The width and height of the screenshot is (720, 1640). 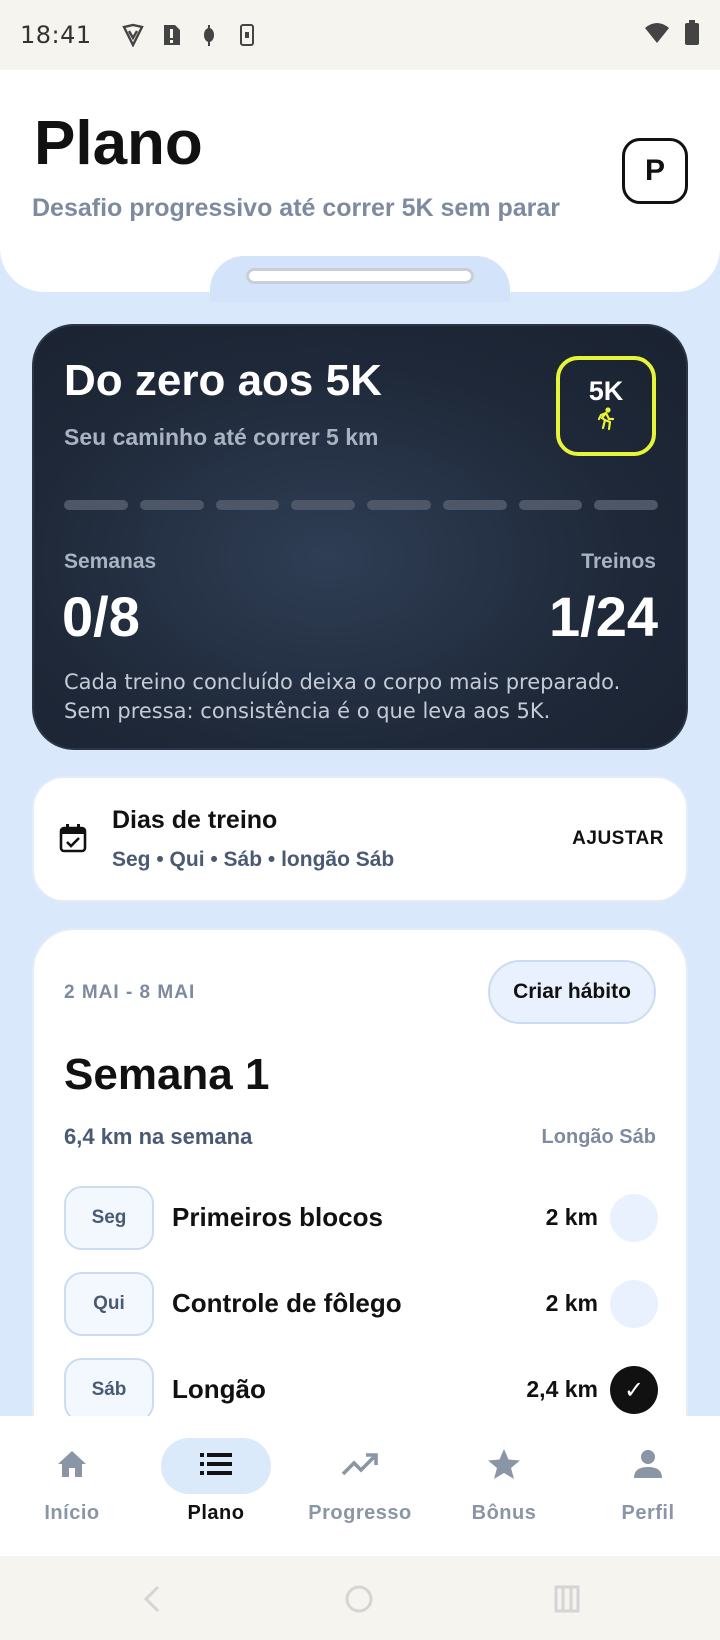 I want to click on nav-item-progresso: Progresso, so click(x=360, y=1486).